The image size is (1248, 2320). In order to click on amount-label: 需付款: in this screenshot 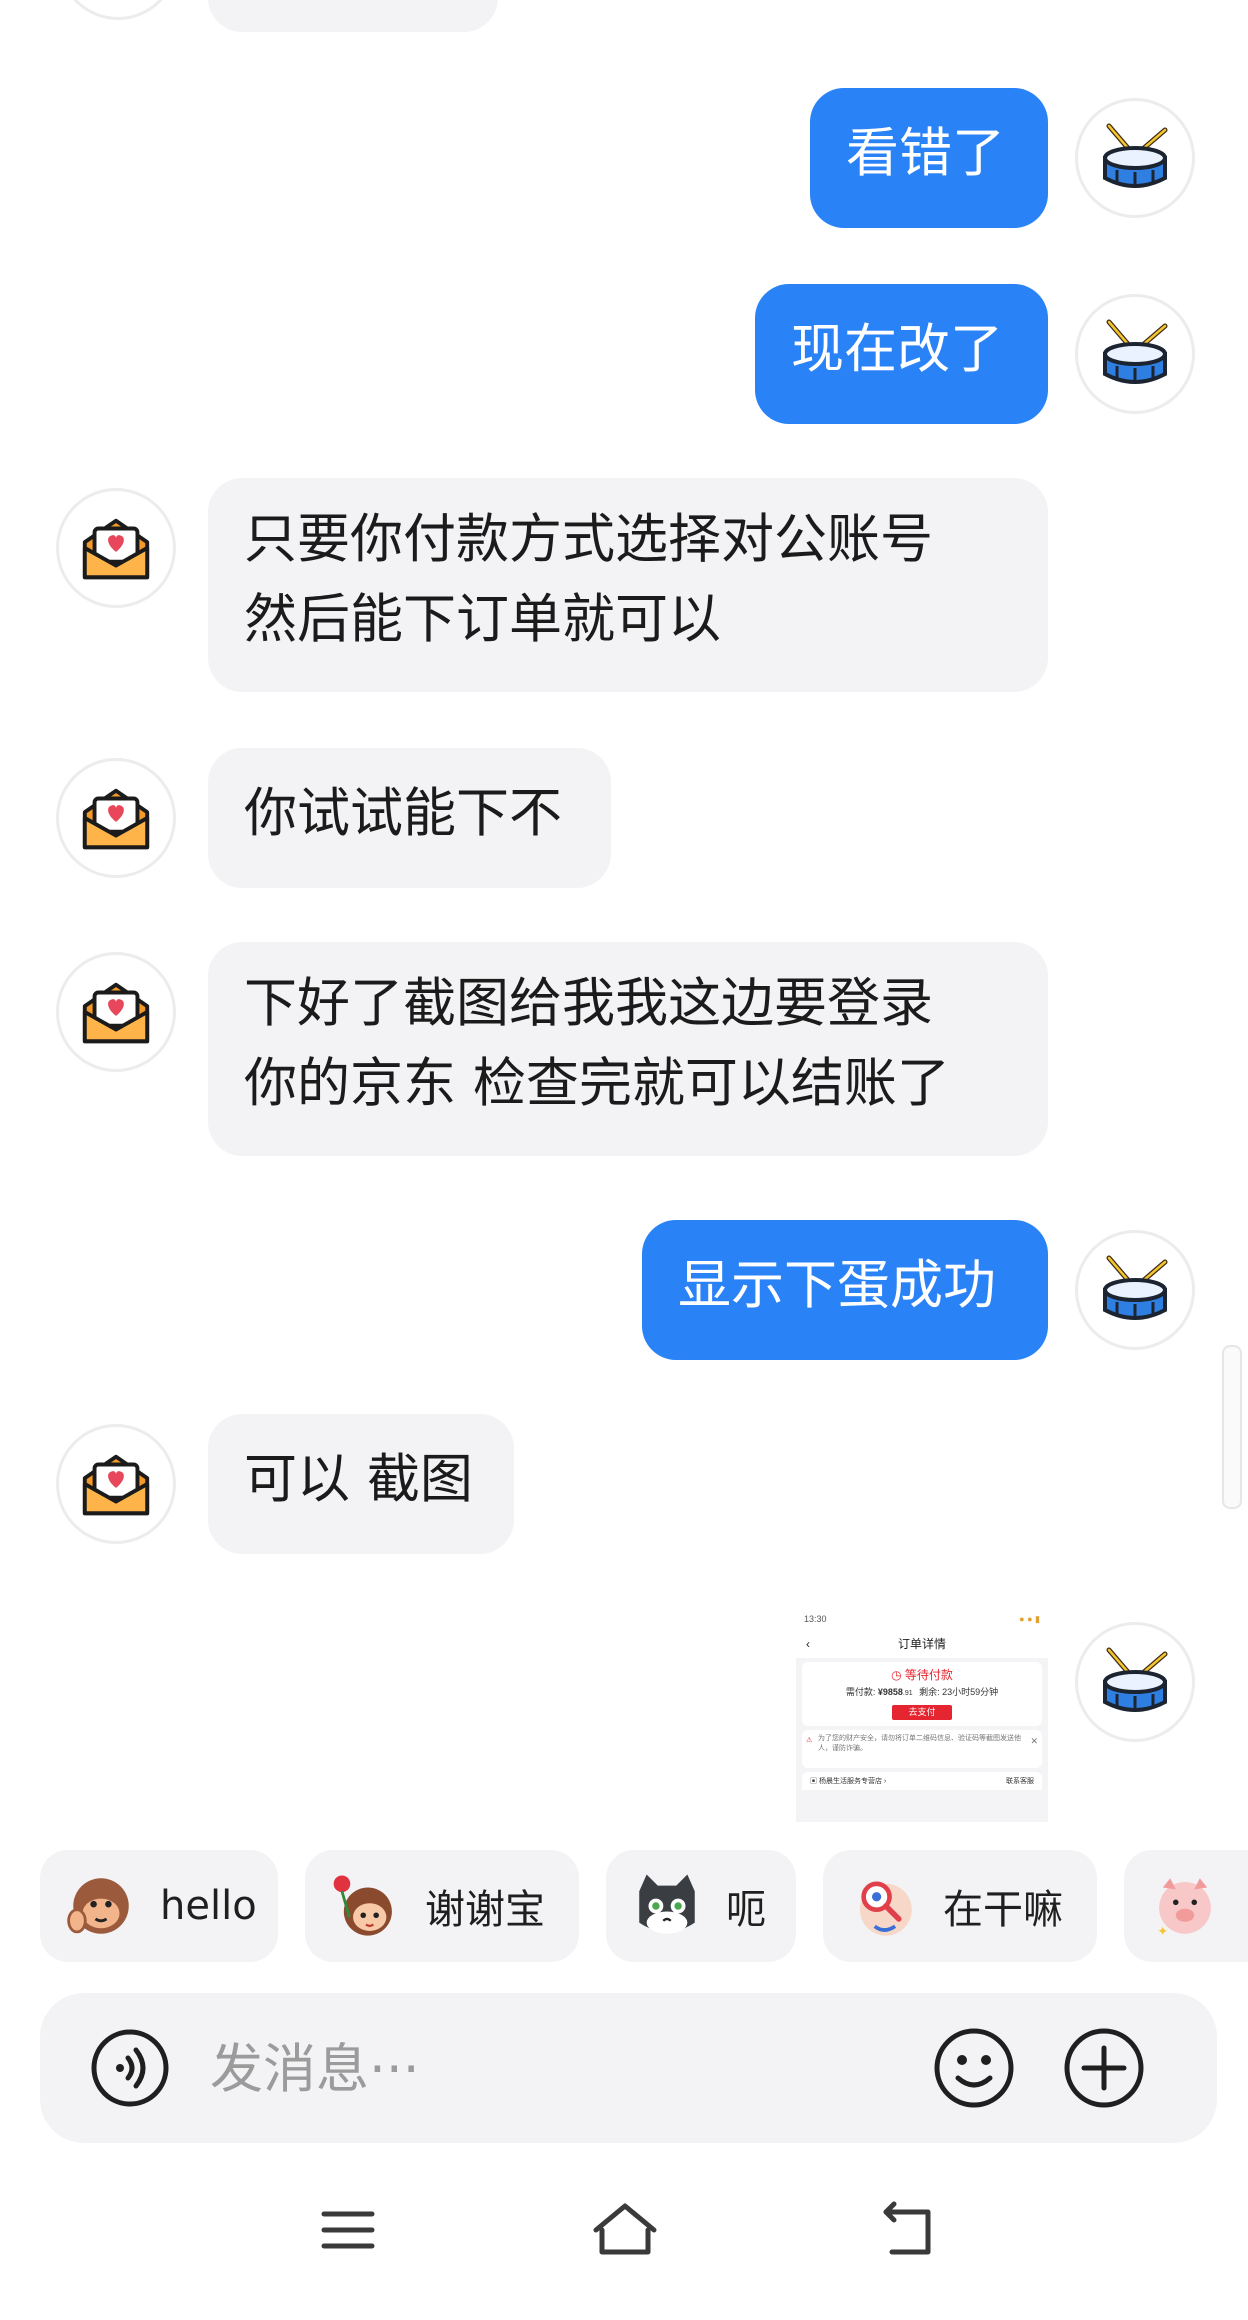, I will do `click(860, 1692)`.